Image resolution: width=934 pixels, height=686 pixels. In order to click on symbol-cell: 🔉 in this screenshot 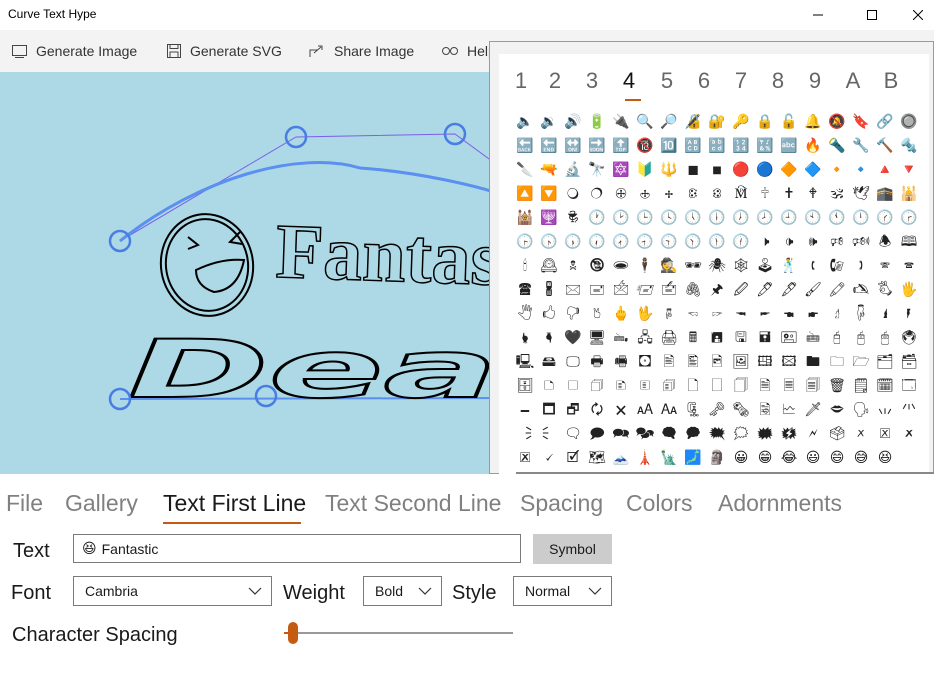, I will do `click(549, 122)`.